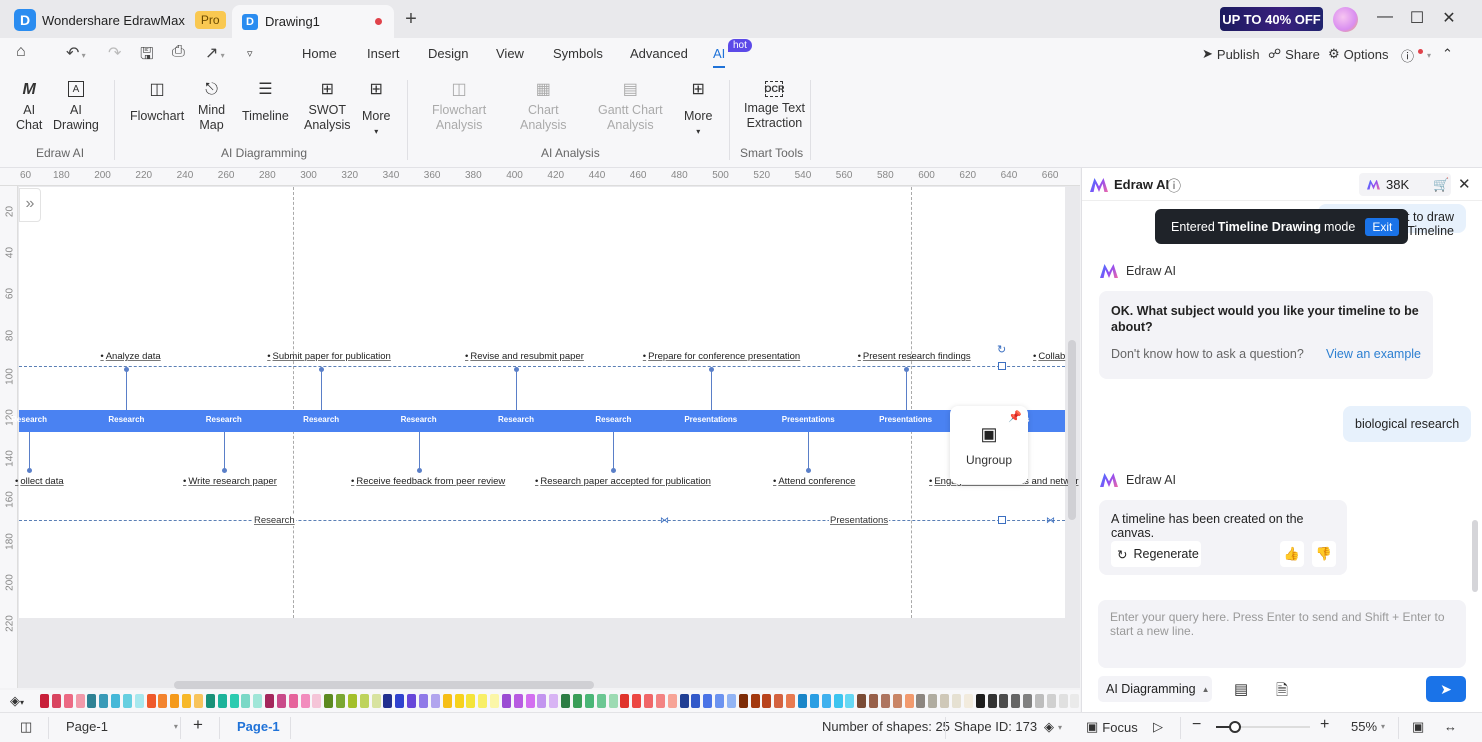  What do you see at coordinates (630, 105) in the screenshot?
I see `gantt-chart-analysis-button: ▤ Gantt Chart Analysis` at bounding box center [630, 105].